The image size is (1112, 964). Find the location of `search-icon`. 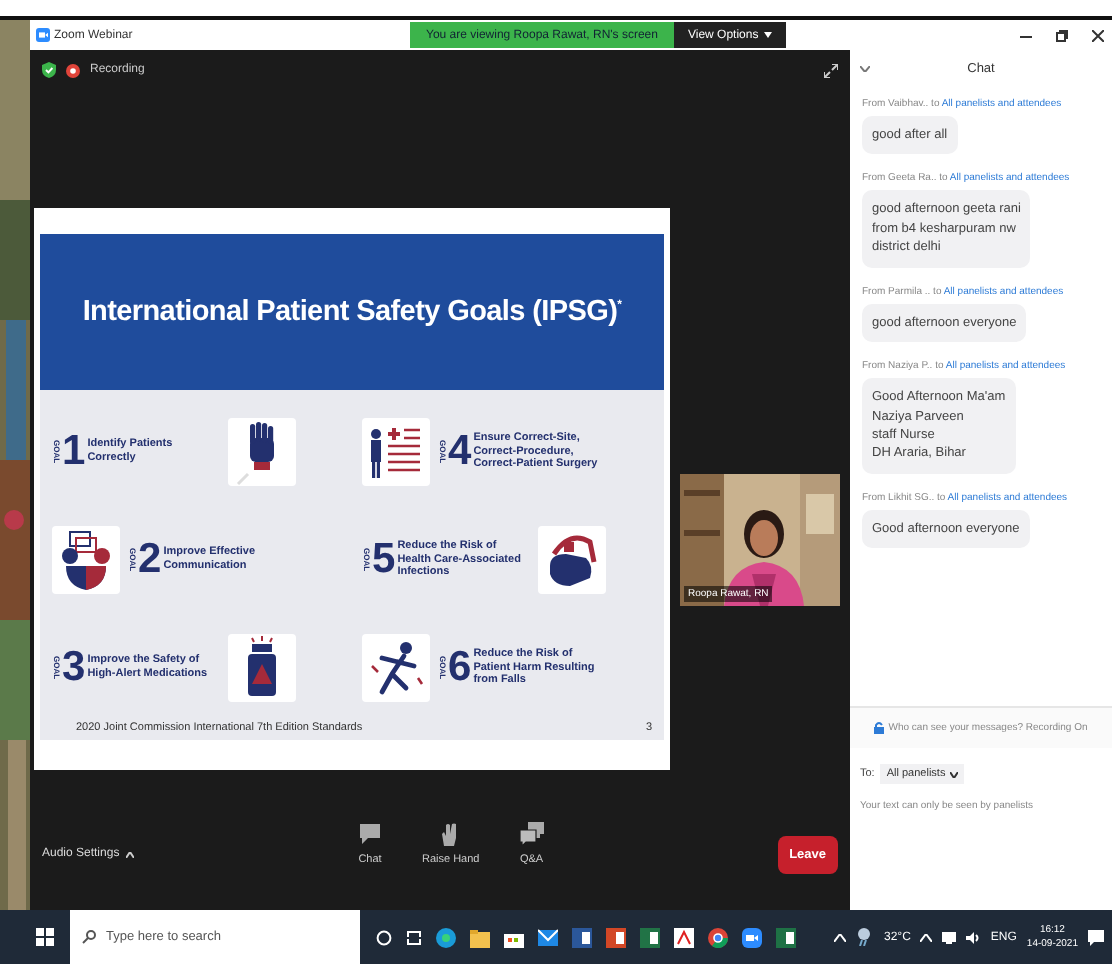

search-icon is located at coordinates (89, 937).